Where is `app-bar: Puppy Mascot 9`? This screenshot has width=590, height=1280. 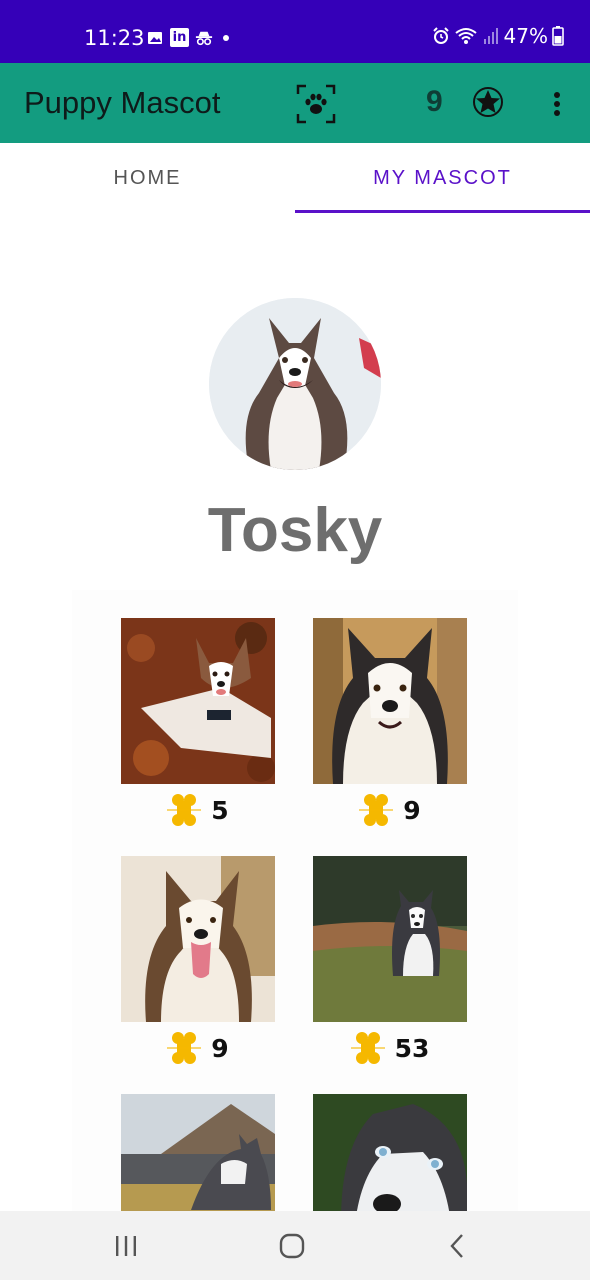
app-bar: Puppy Mascot 9 is located at coordinates (295, 103).